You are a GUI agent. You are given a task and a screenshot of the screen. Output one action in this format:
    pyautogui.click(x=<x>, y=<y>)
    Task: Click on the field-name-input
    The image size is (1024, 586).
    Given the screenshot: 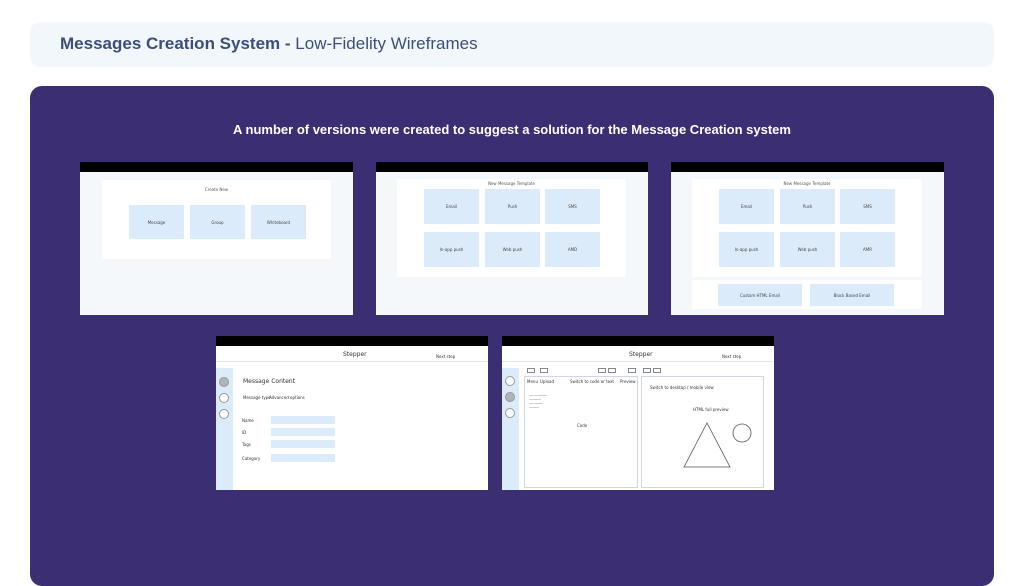 What is the action you would take?
    pyautogui.click(x=303, y=420)
    